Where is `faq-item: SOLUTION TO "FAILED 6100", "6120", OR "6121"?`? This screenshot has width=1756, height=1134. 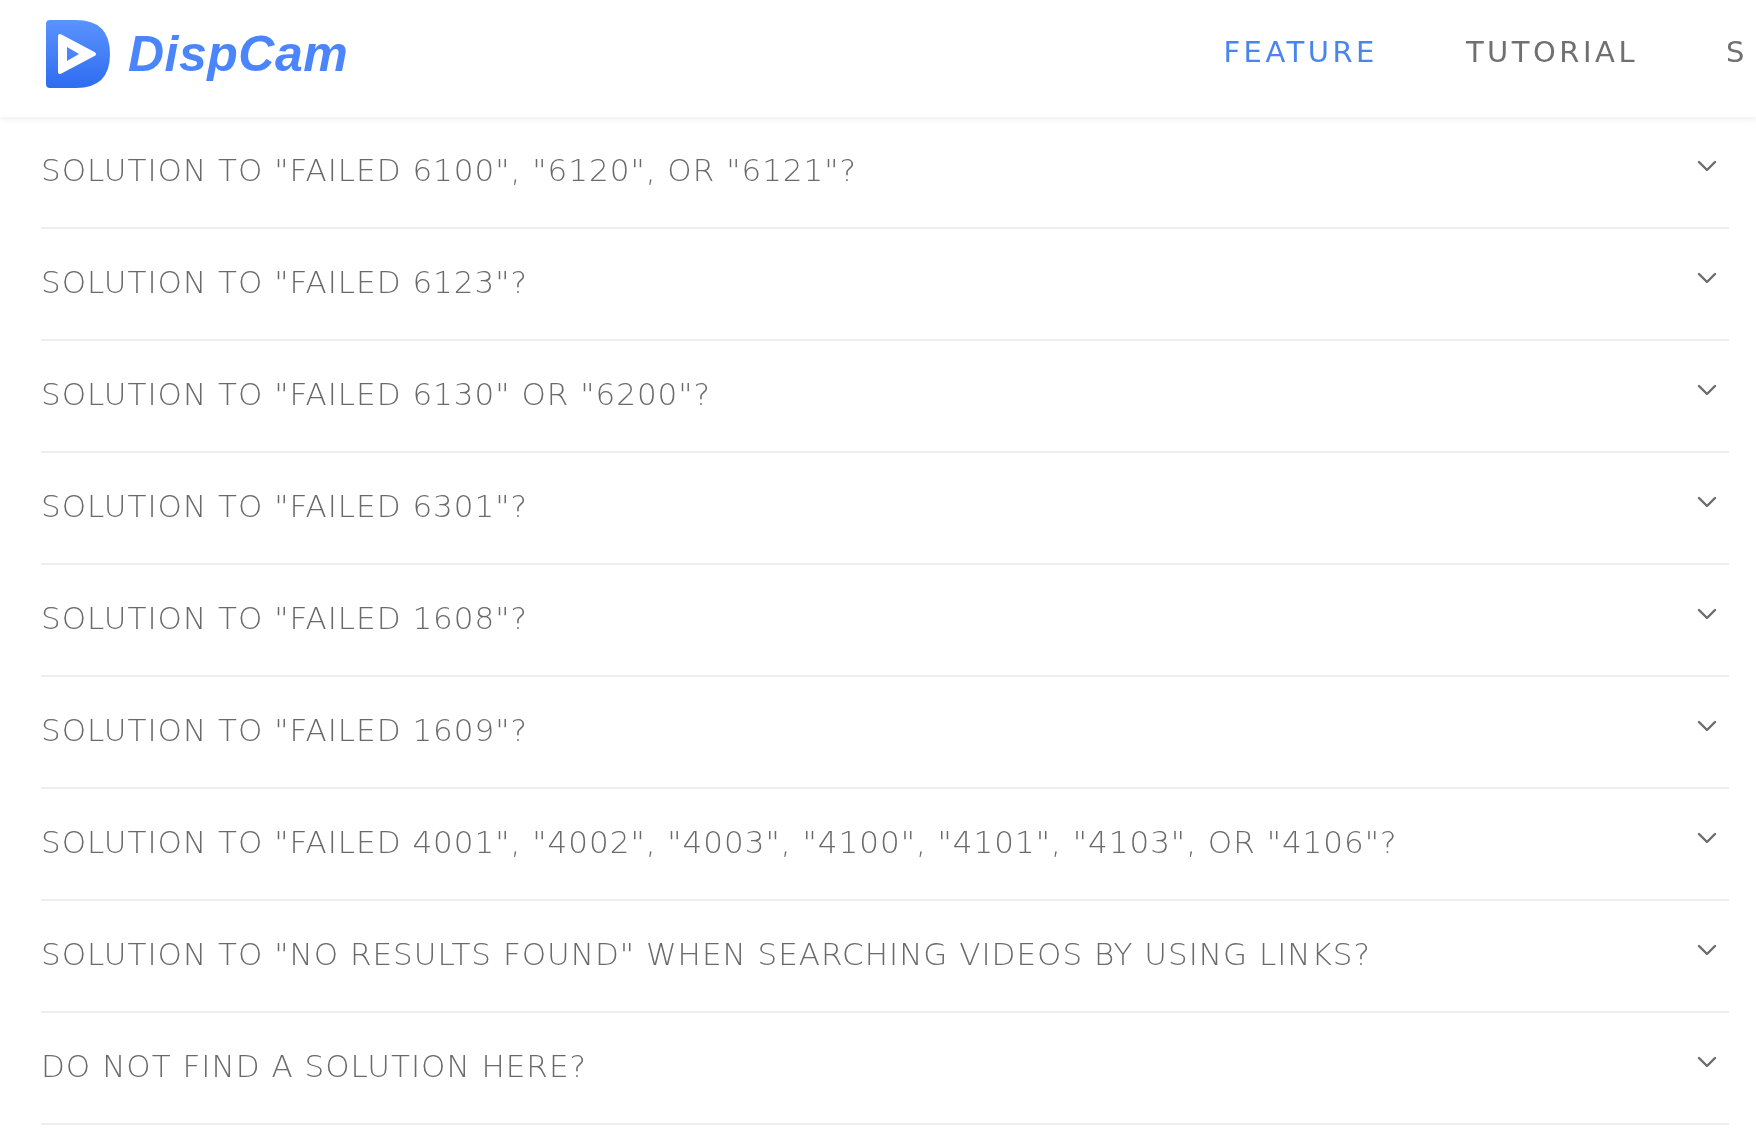
faq-item: SOLUTION TO "FAILED 6100", "6120", OR "6121"? is located at coordinates (885, 173).